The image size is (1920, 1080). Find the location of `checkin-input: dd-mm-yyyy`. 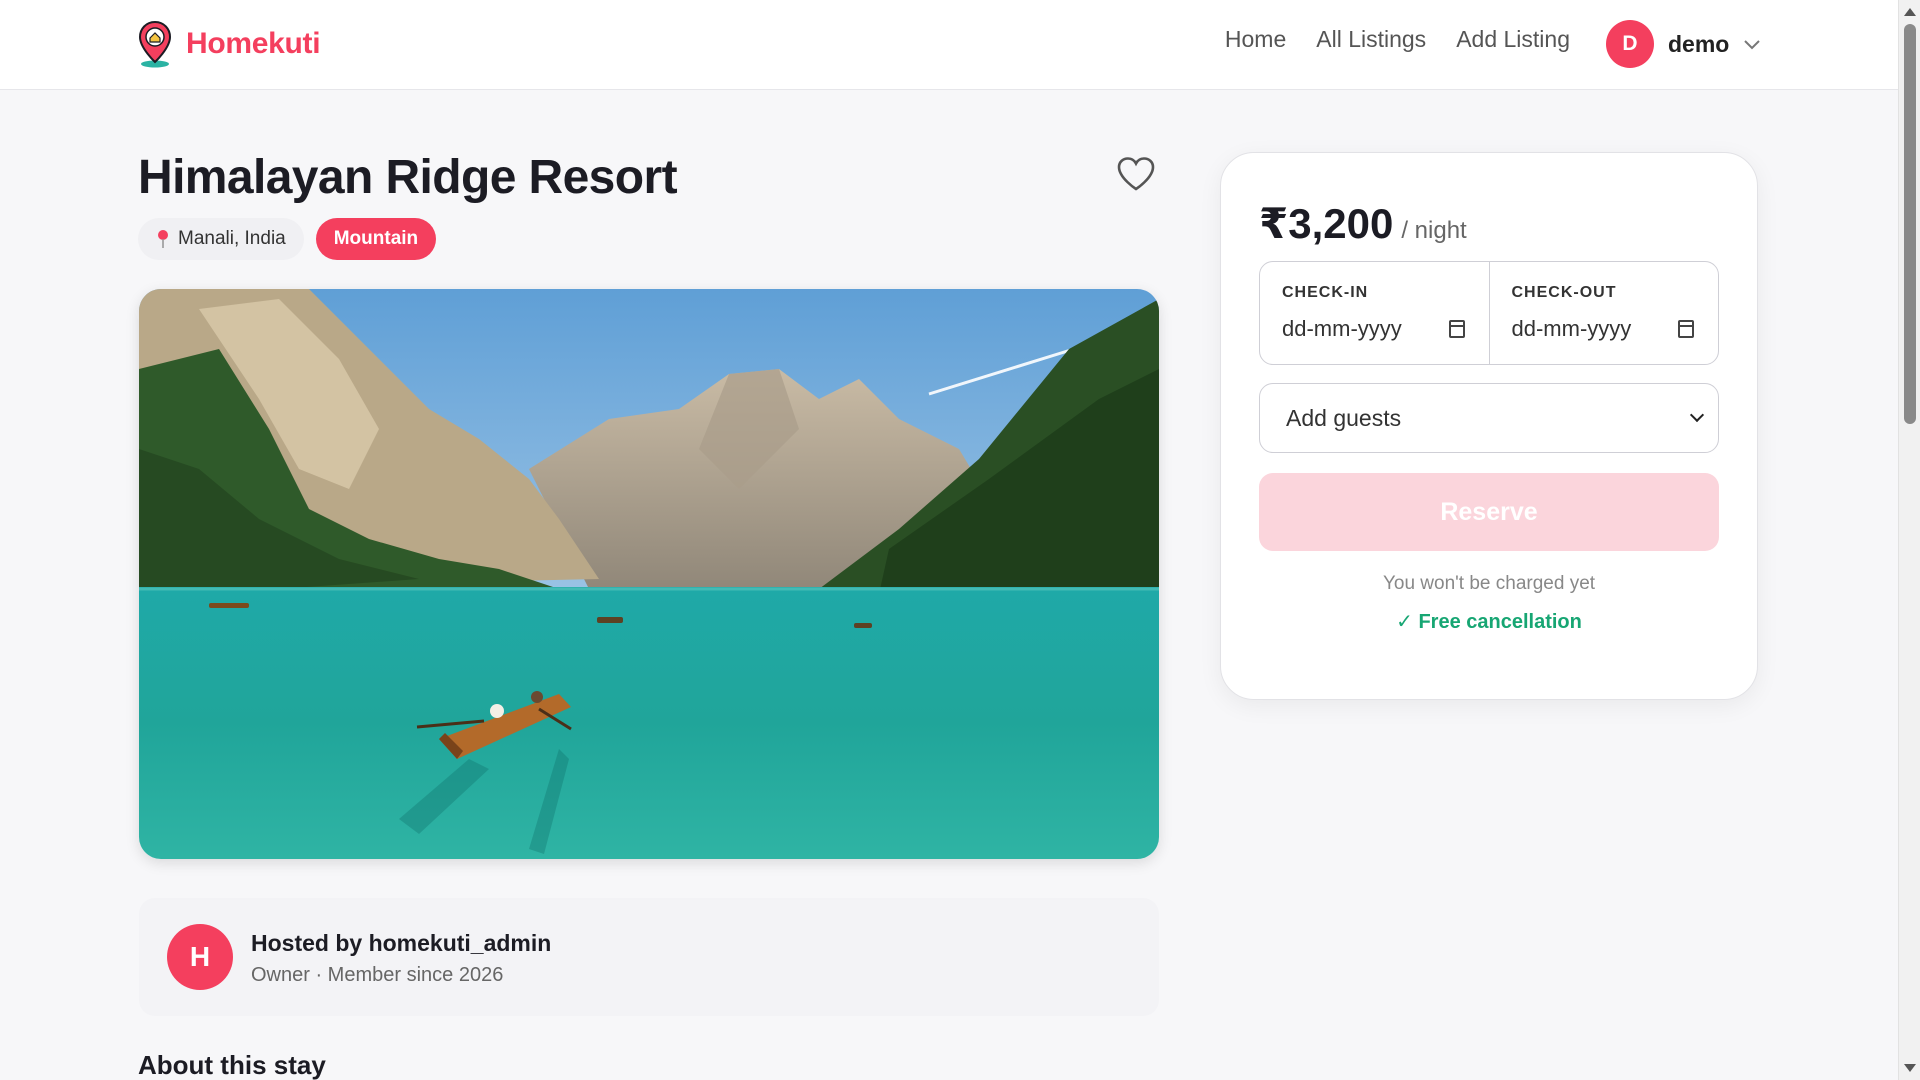

checkin-input: dd-mm-yyyy is located at coordinates (1342, 329).